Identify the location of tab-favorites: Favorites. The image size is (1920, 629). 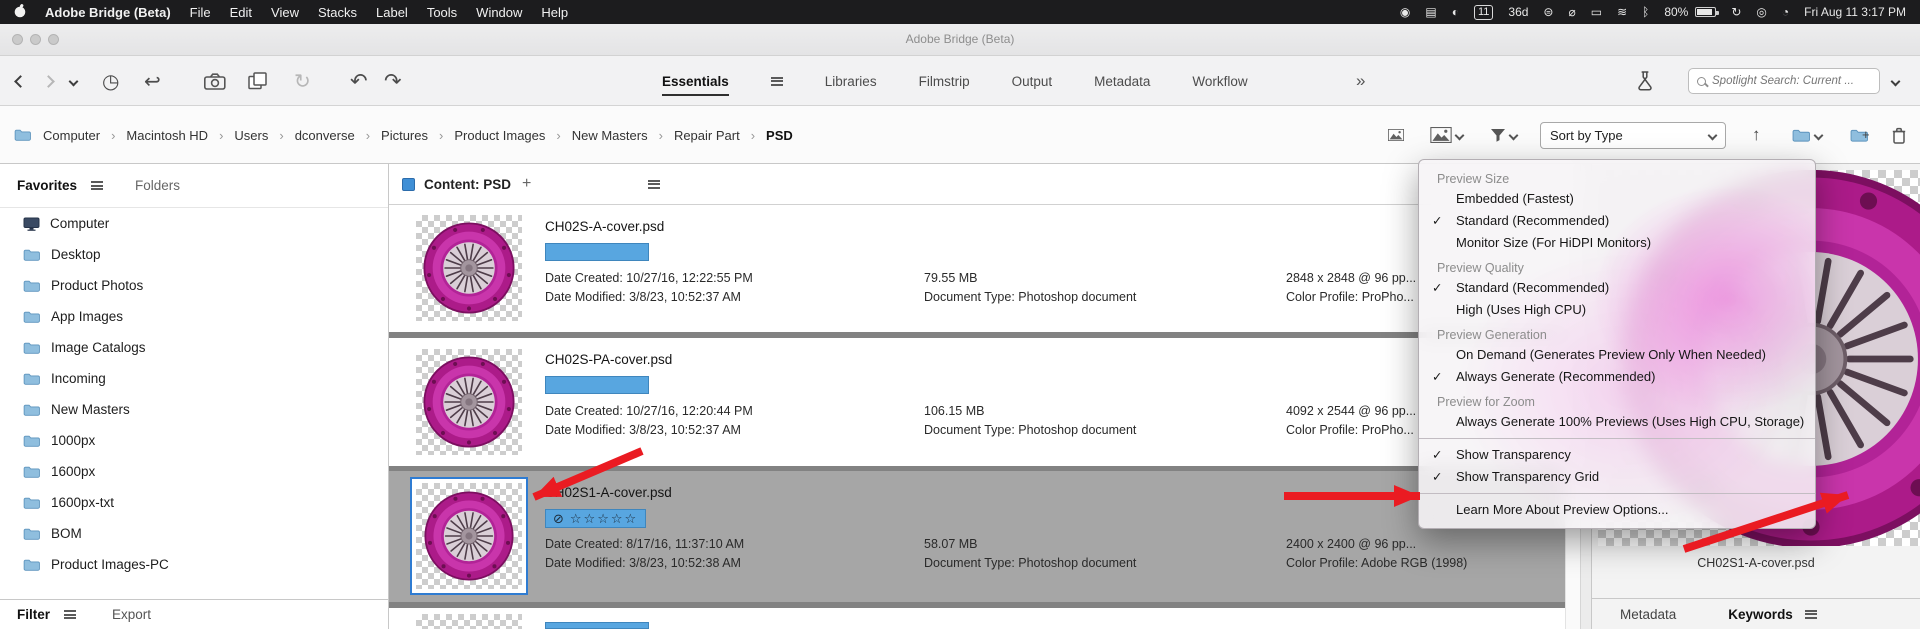
(47, 185).